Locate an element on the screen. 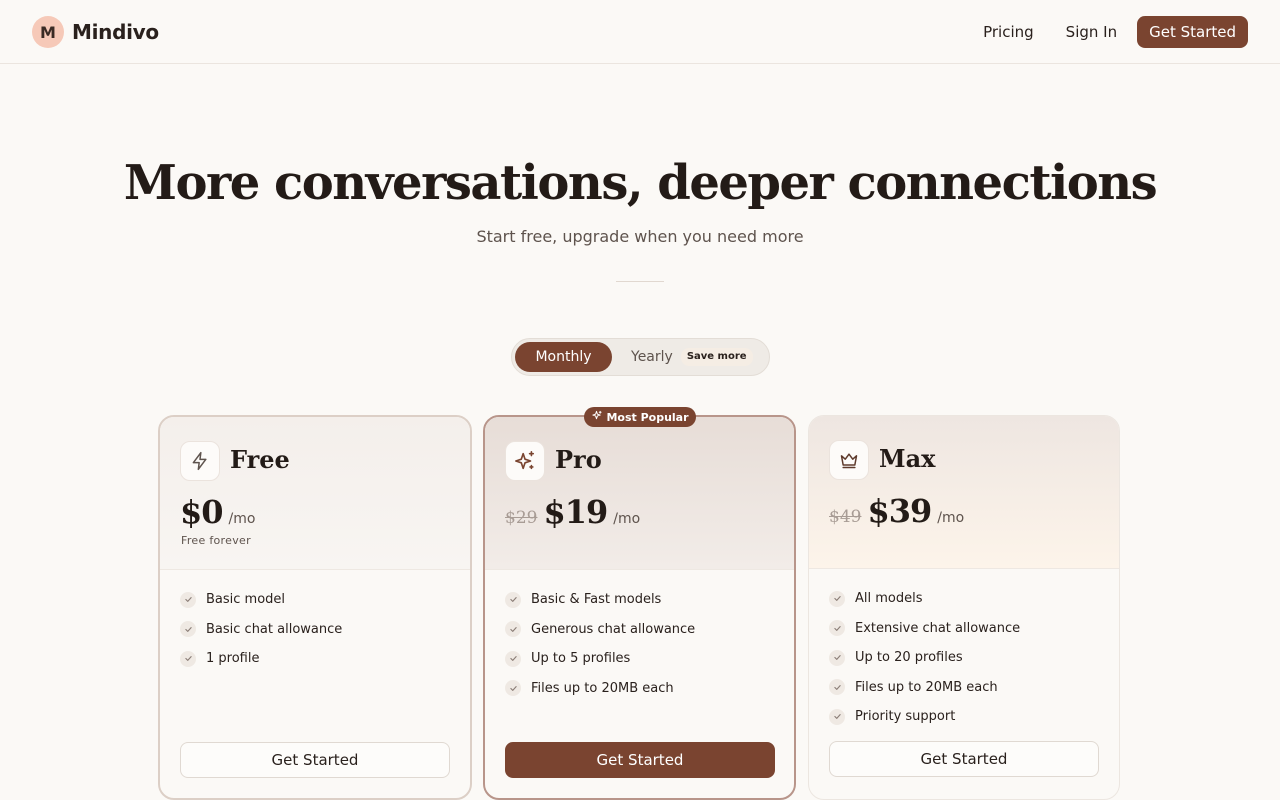 The image size is (1280, 800). hero-divider is located at coordinates (640, 281).